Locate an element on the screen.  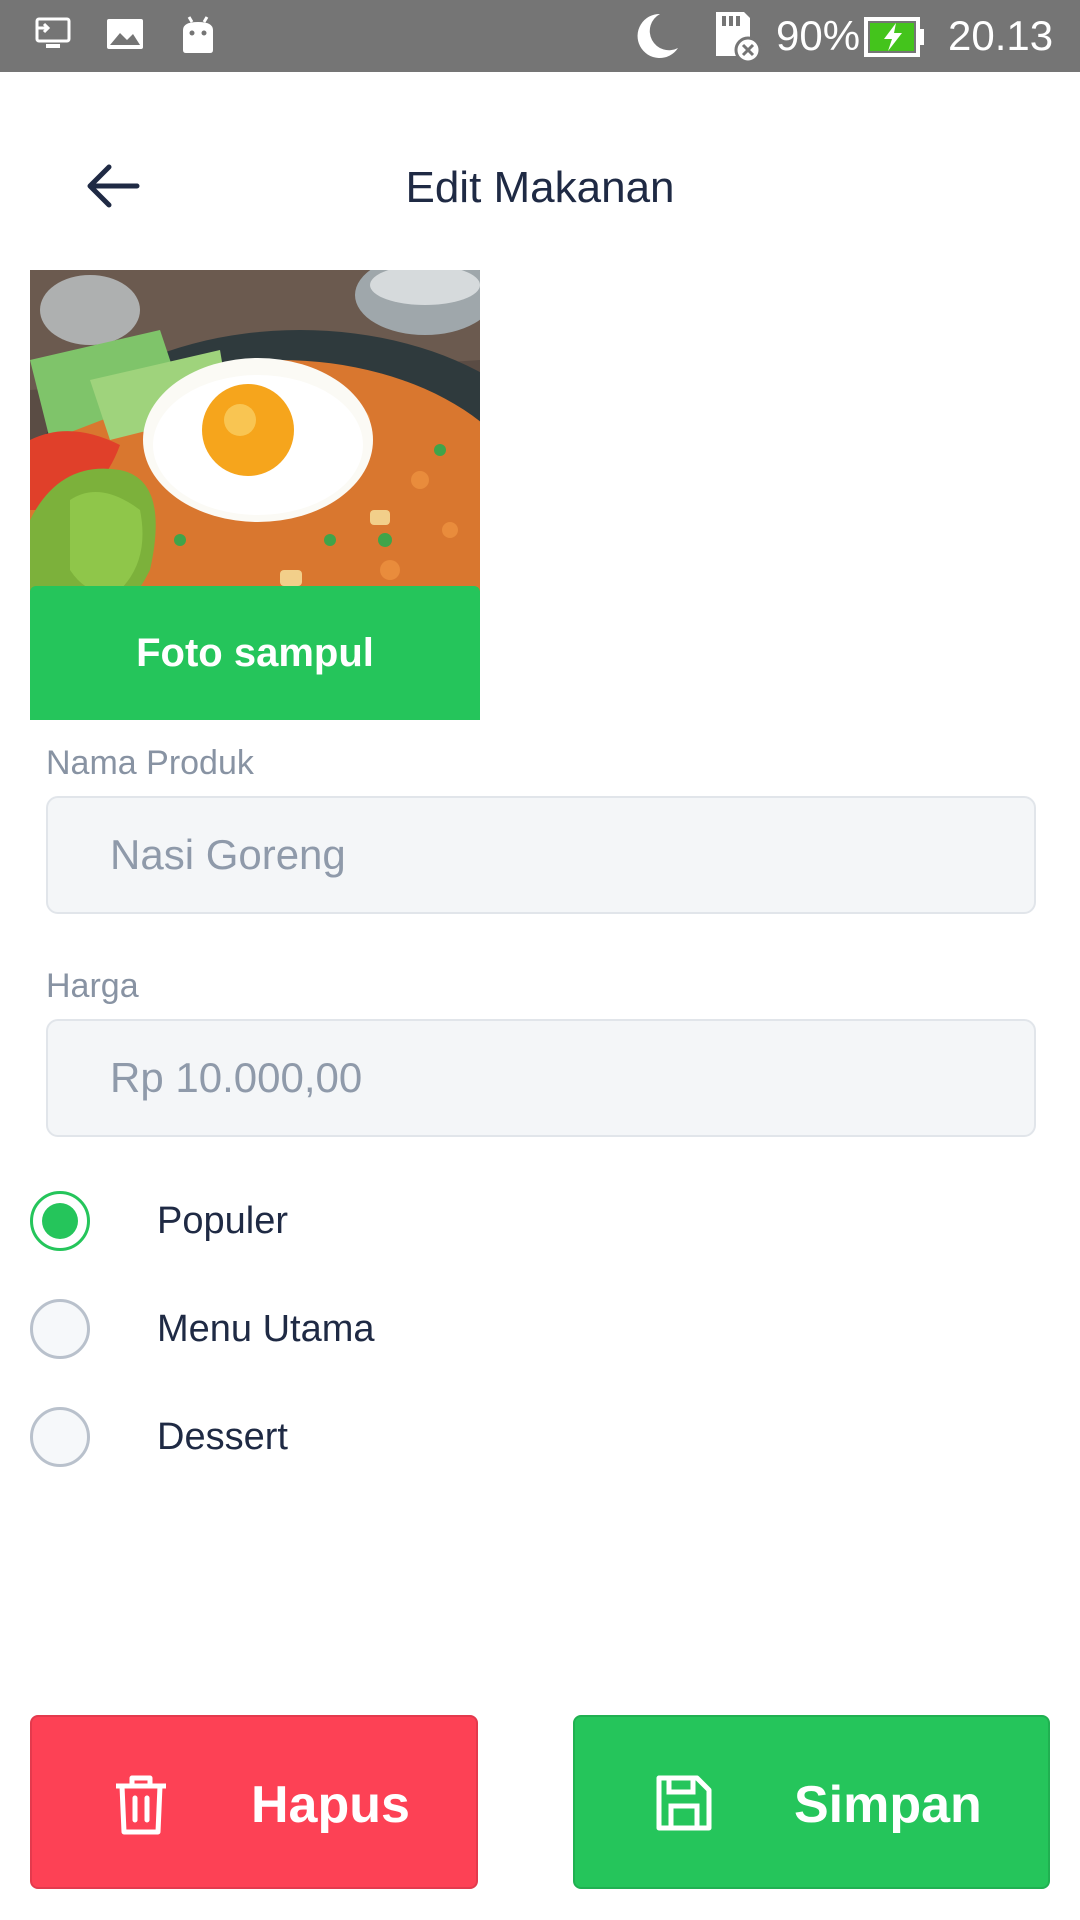
category-option-label: Dessert is located at coordinates (222, 1436).